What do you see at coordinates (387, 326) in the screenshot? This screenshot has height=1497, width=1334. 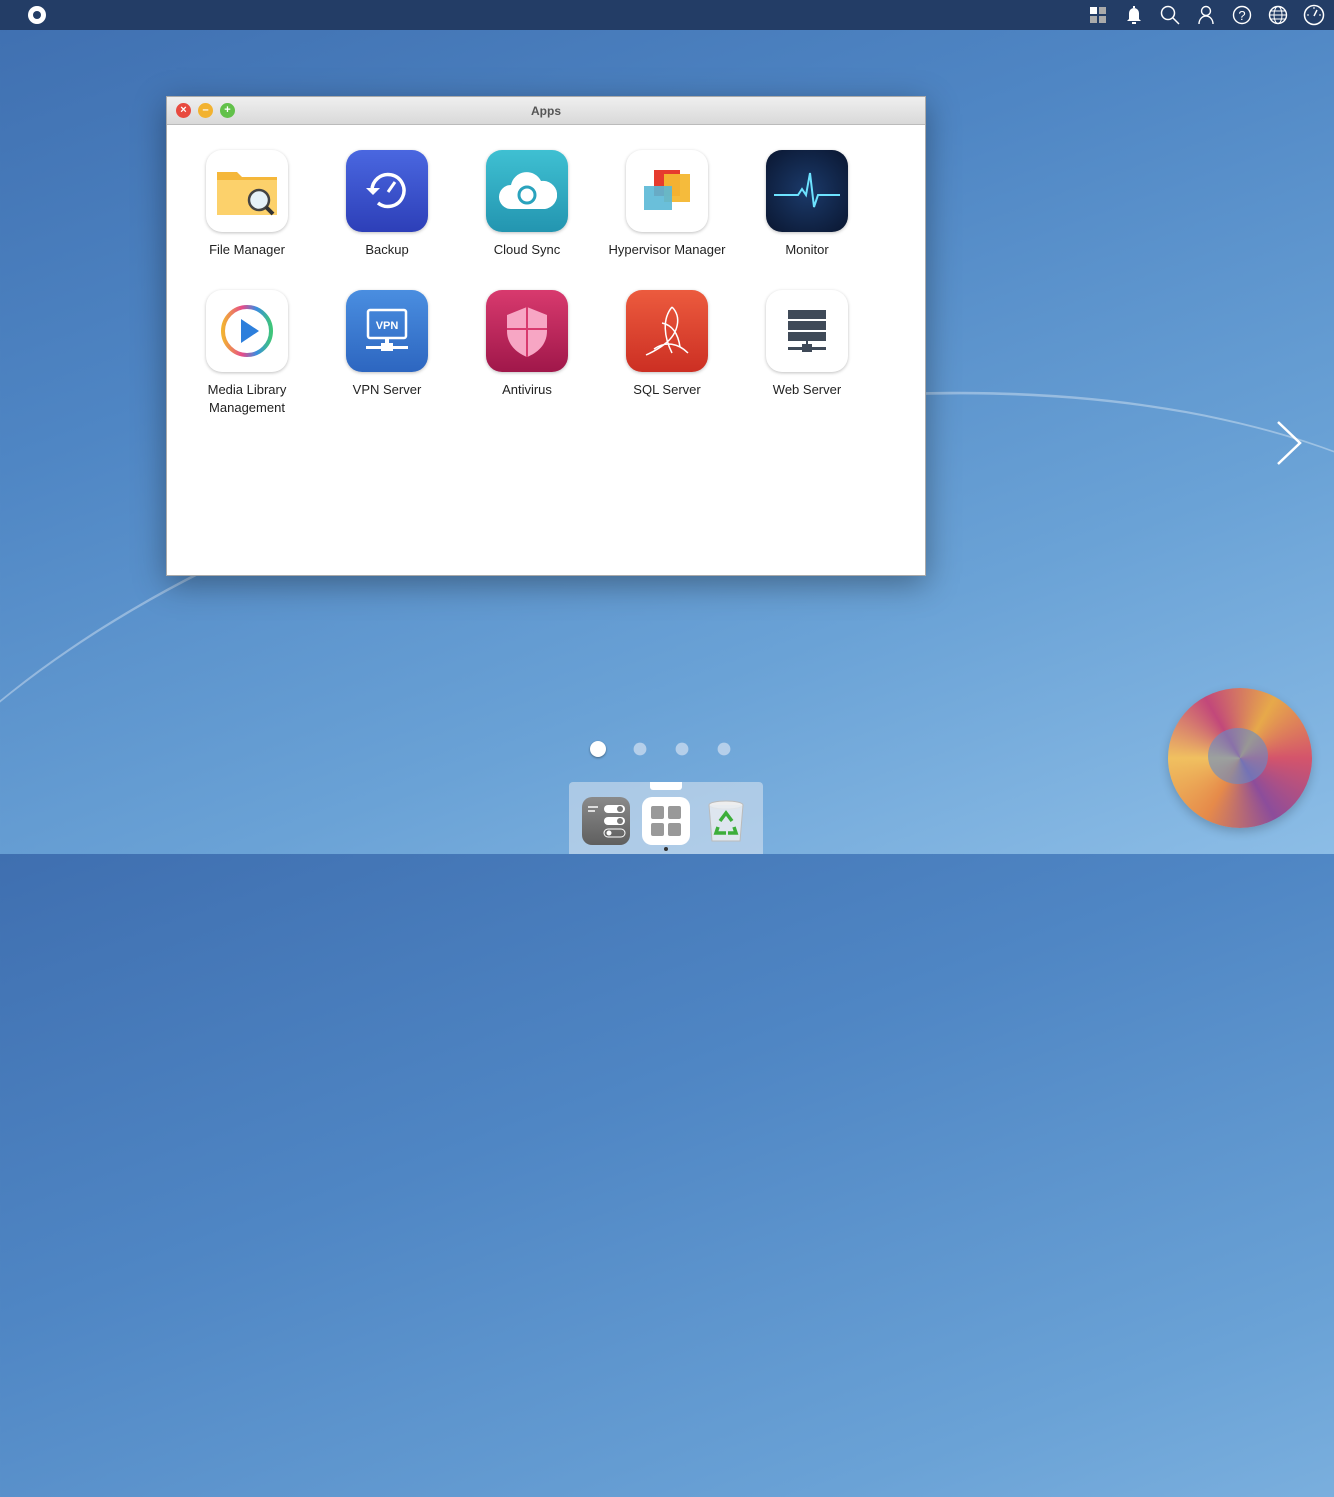 I see `svg-text: VPN` at bounding box center [387, 326].